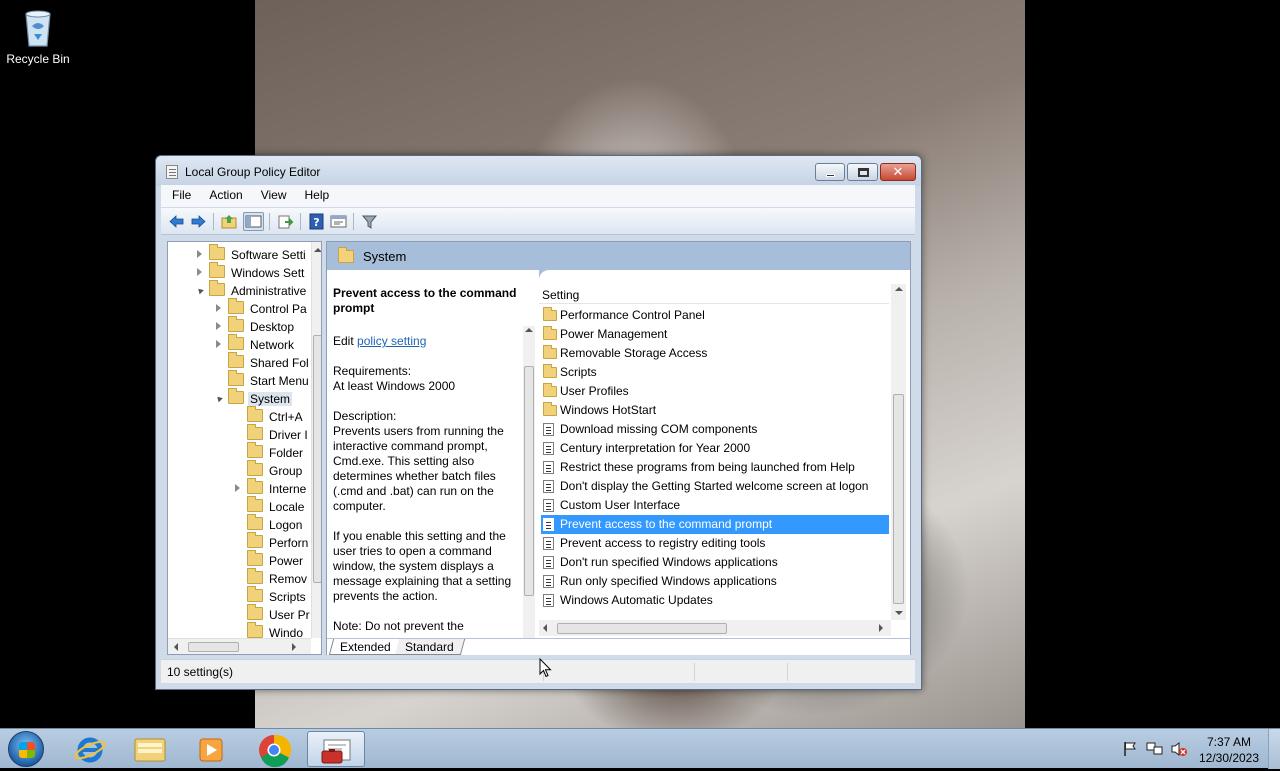  What do you see at coordinates (715, 410) in the screenshot?
I see `list-item-folder: Windows HotStart` at bounding box center [715, 410].